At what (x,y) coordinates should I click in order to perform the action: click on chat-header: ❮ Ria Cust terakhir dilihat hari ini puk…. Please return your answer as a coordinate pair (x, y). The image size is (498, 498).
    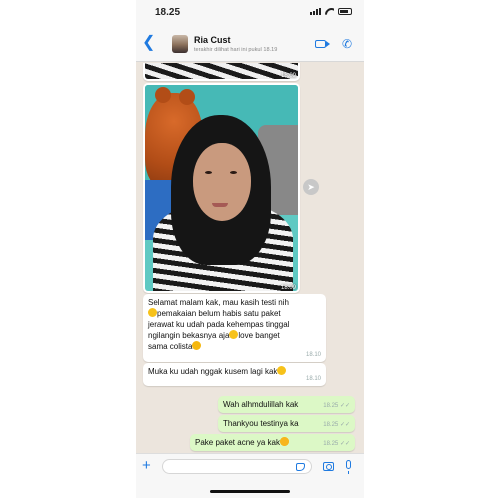
    Looking at the image, I should click on (250, 44).